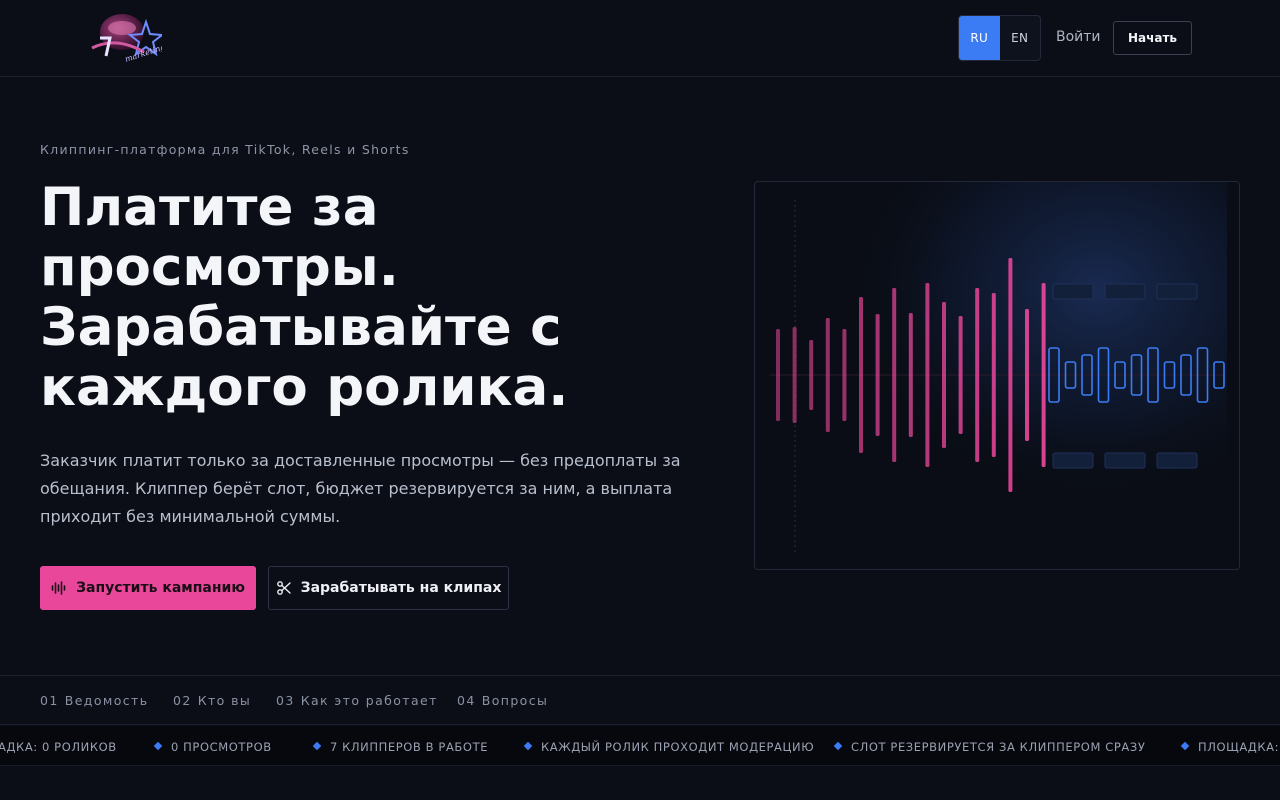 The width and height of the screenshot is (1280, 800). Describe the element at coordinates (1239, 747) in the screenshot. I see `ticker-item: ПЛОЩАДКА: 0` at that location.